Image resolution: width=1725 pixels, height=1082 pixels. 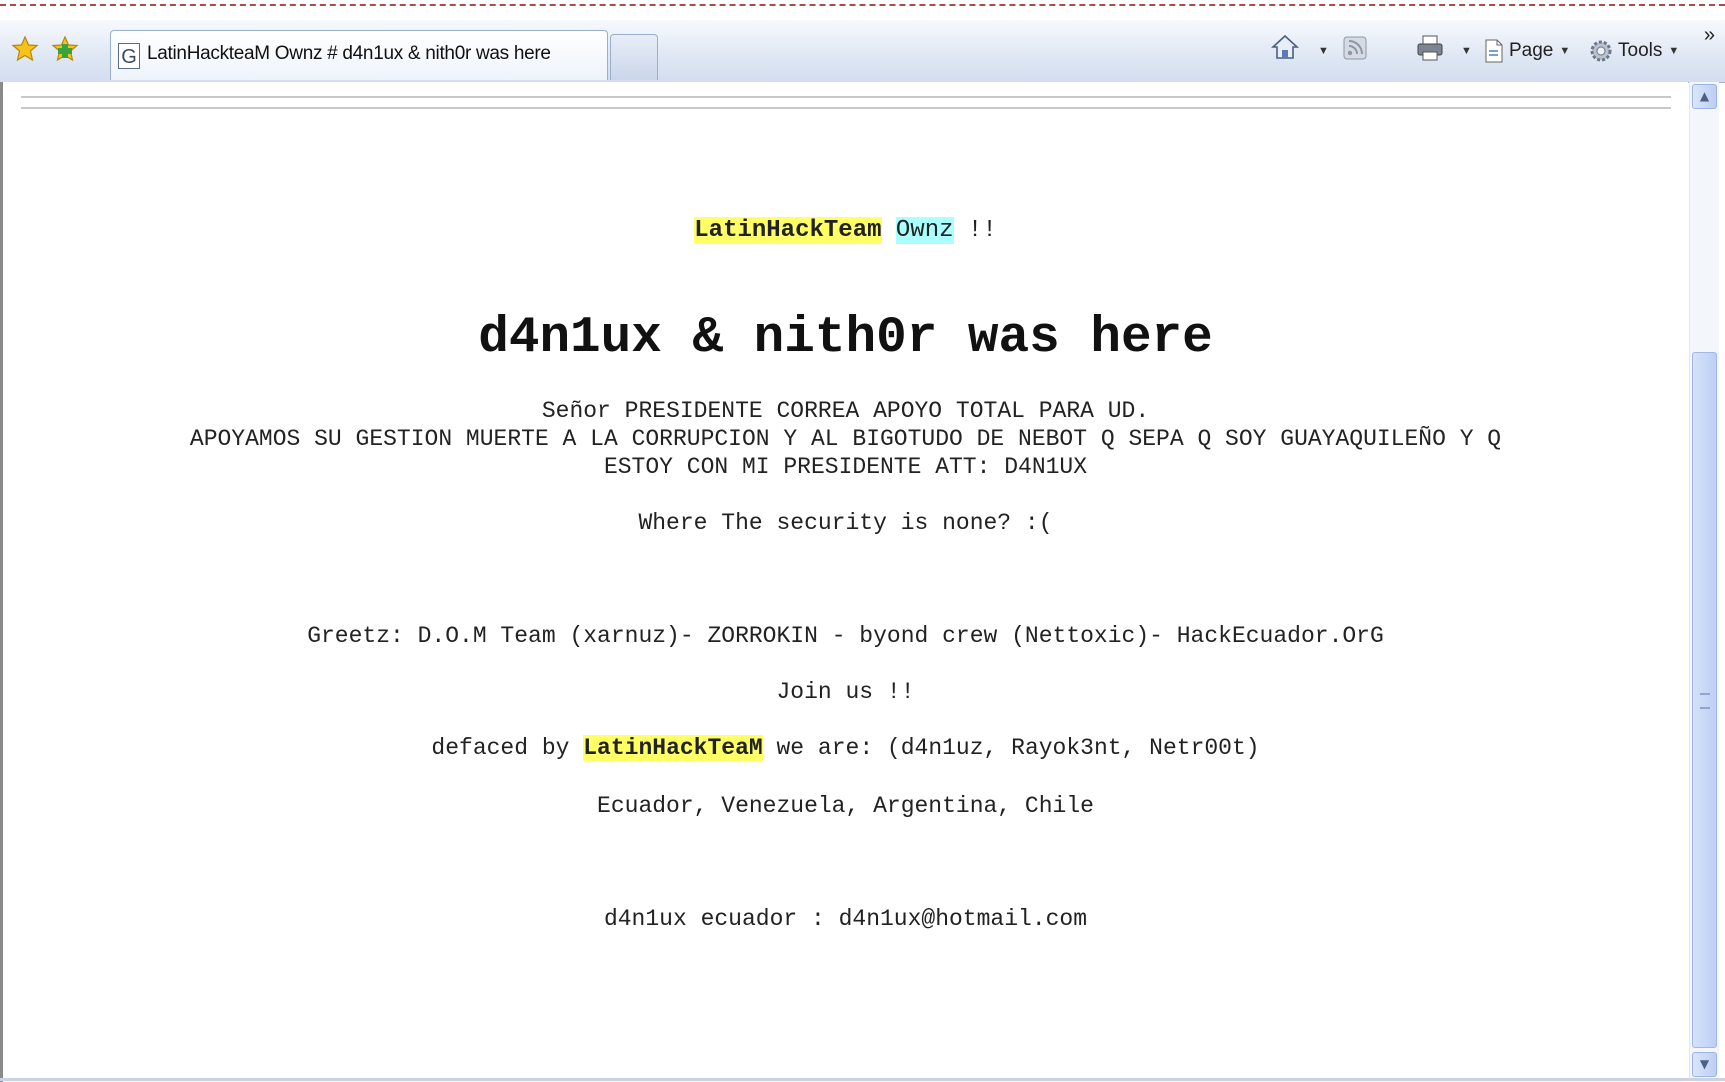 I want to click on crop-dashed-line, so click(x=862, y=5).